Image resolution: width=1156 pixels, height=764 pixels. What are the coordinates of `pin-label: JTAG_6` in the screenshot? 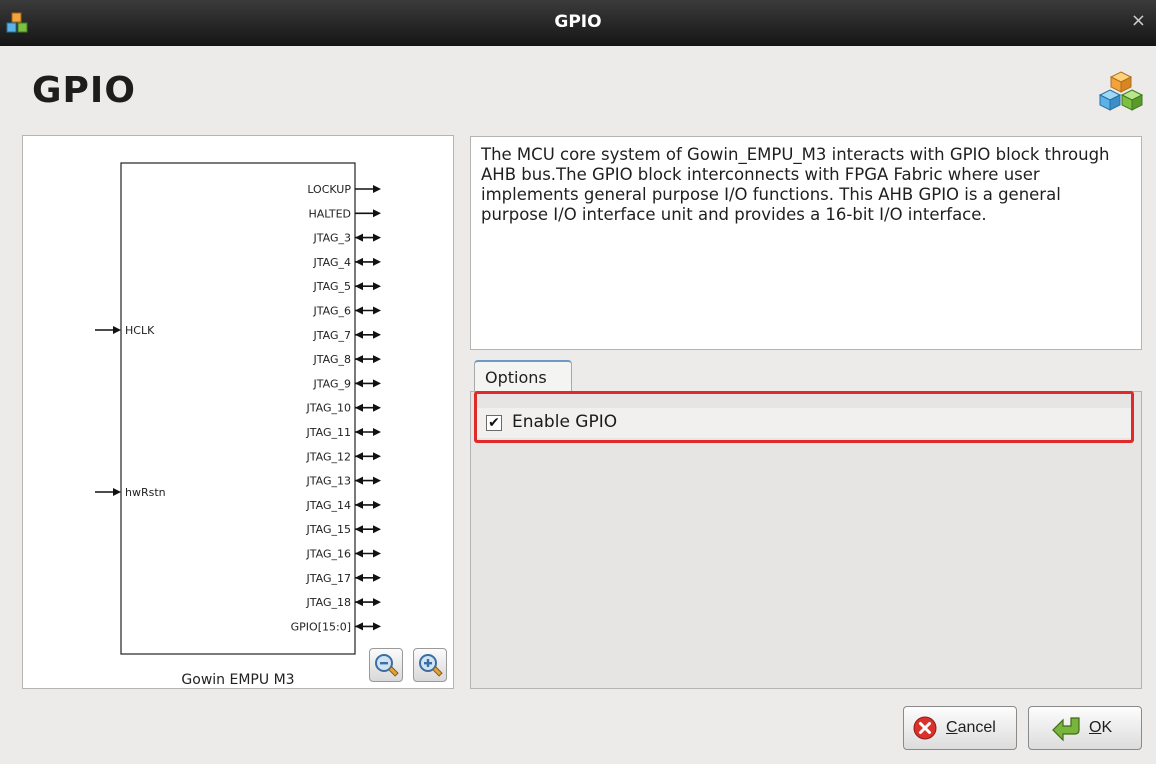 It's located at (332, 311).